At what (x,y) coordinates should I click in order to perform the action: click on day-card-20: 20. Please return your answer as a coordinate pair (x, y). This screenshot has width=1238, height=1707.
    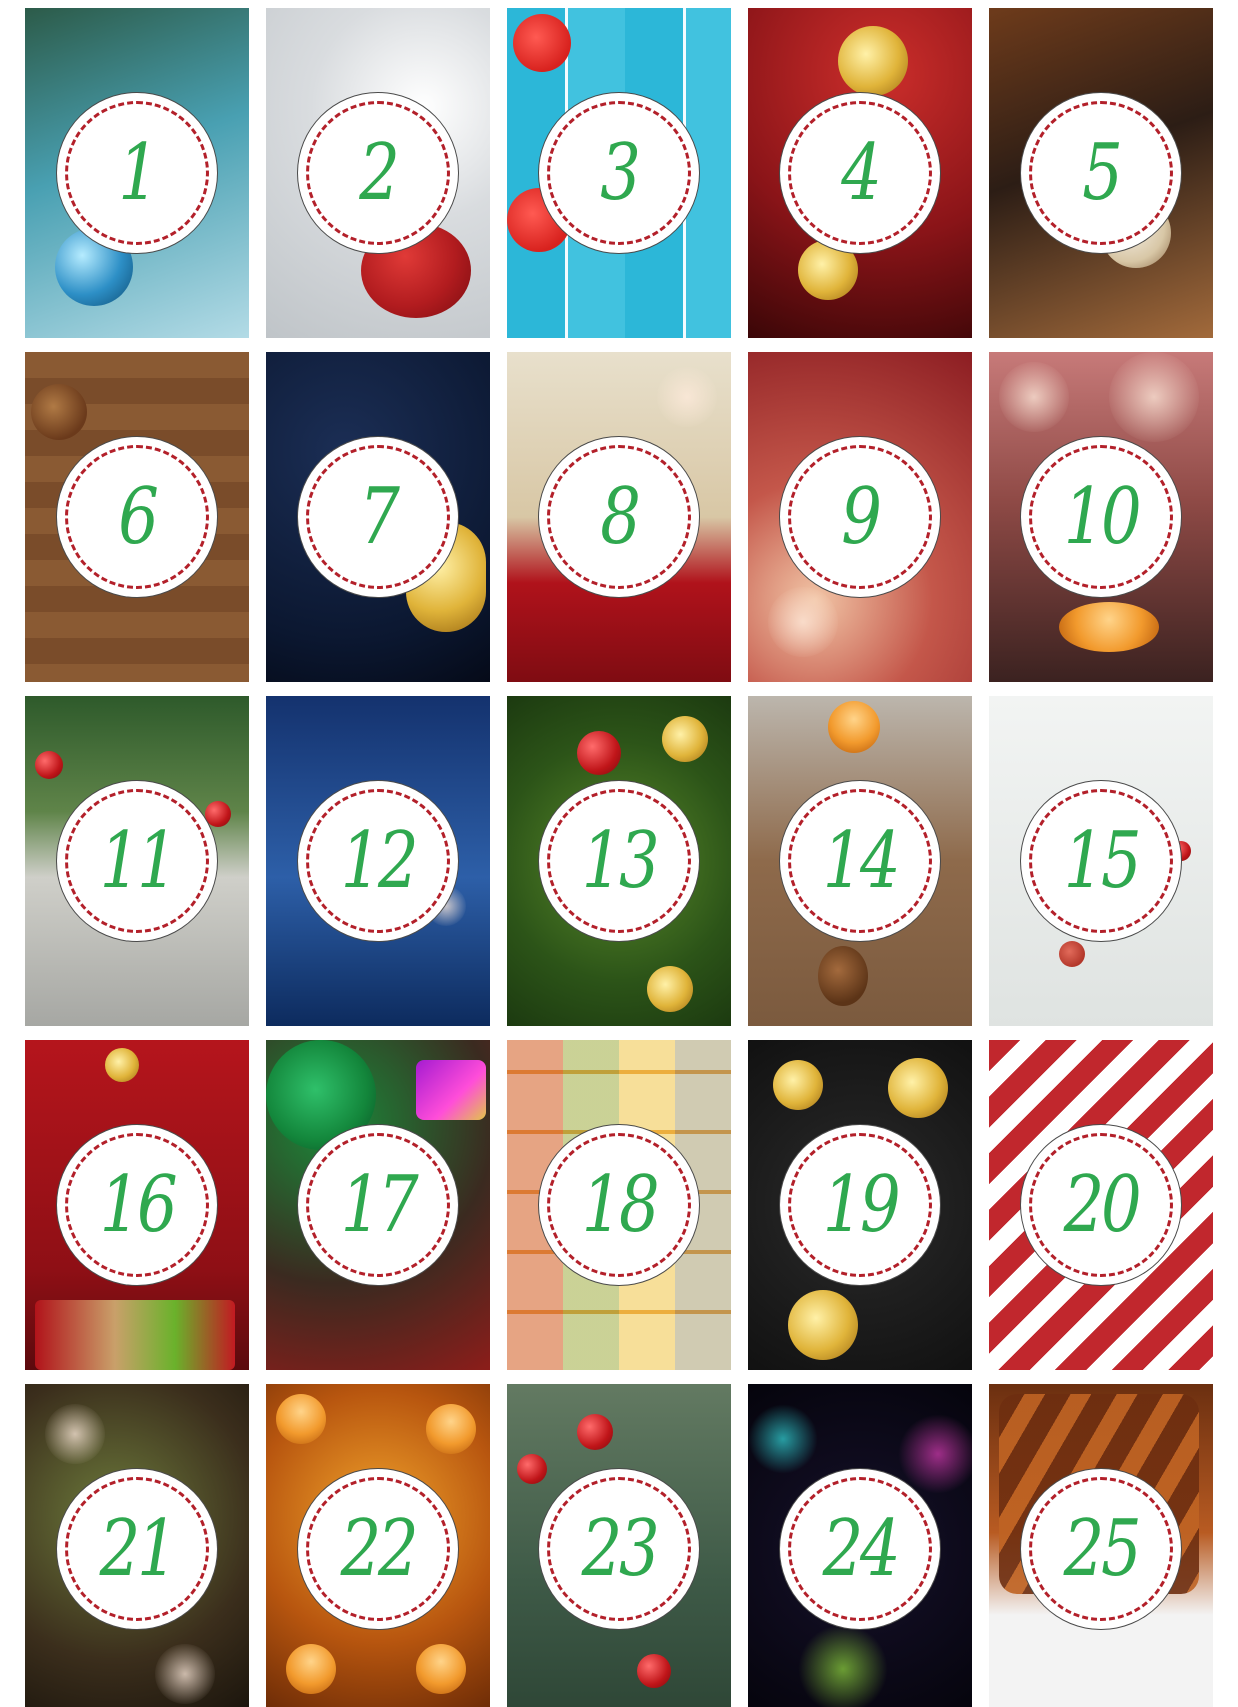
    Looking at the image, I should click on (1101, 1205).